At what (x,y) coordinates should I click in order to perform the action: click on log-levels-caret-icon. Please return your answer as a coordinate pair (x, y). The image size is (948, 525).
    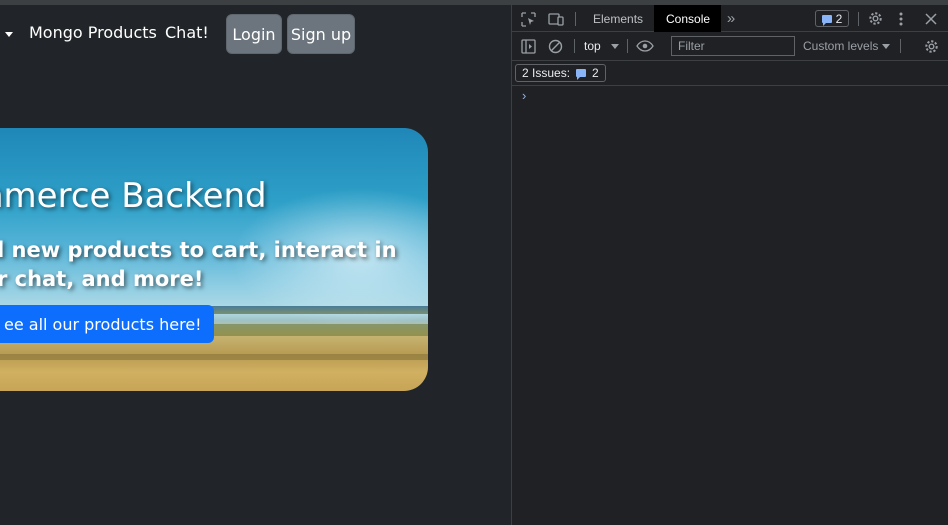
    Looking at the image, I should click on (886, 46).